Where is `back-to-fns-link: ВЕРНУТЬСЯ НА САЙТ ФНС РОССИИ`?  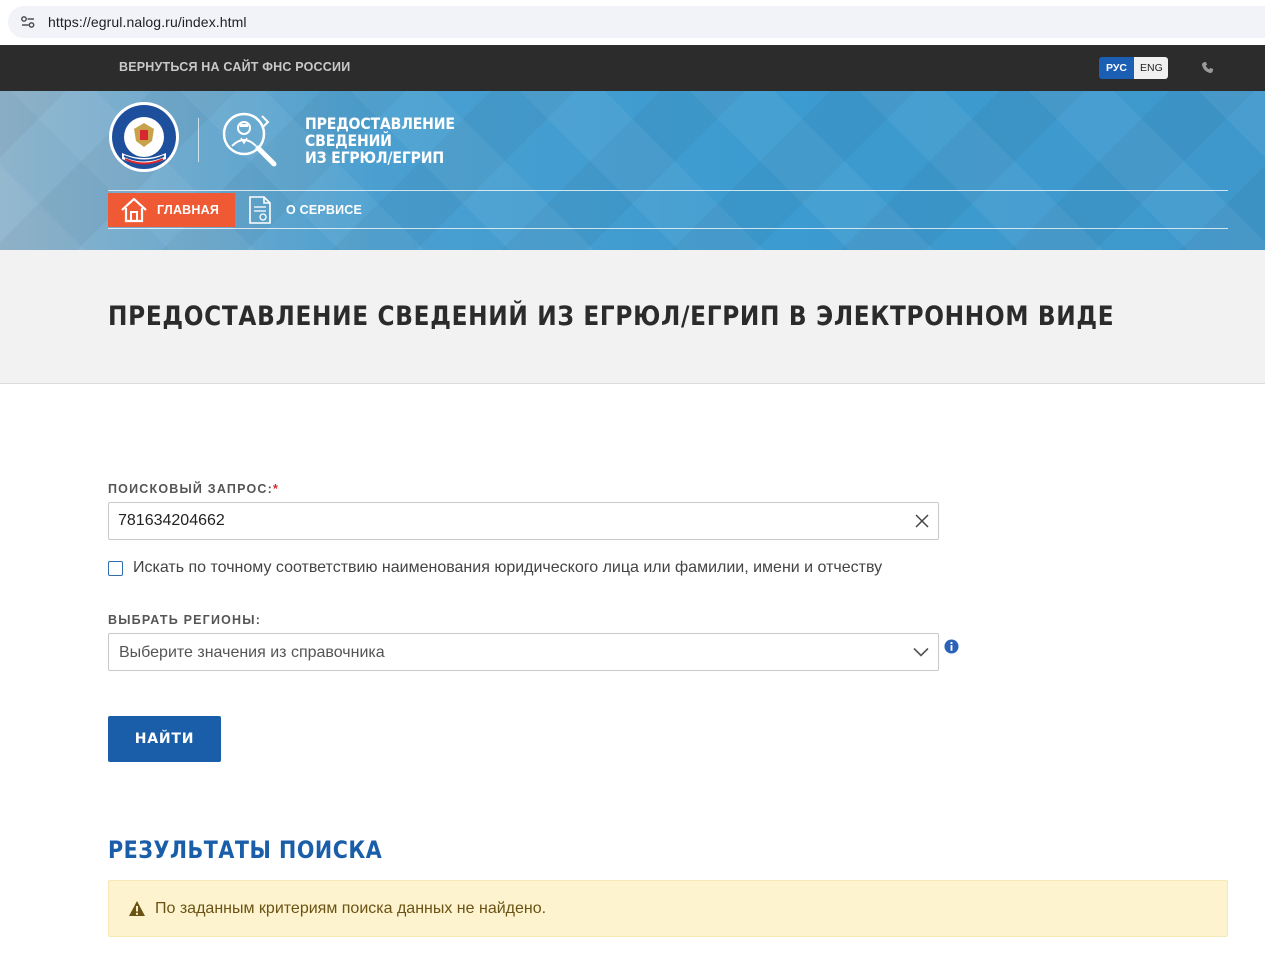 back-to-fns-link: ВЕРНУТЬСЯ НА САЙТ ФНС РОССИИ is located at coordinates (234, 67).